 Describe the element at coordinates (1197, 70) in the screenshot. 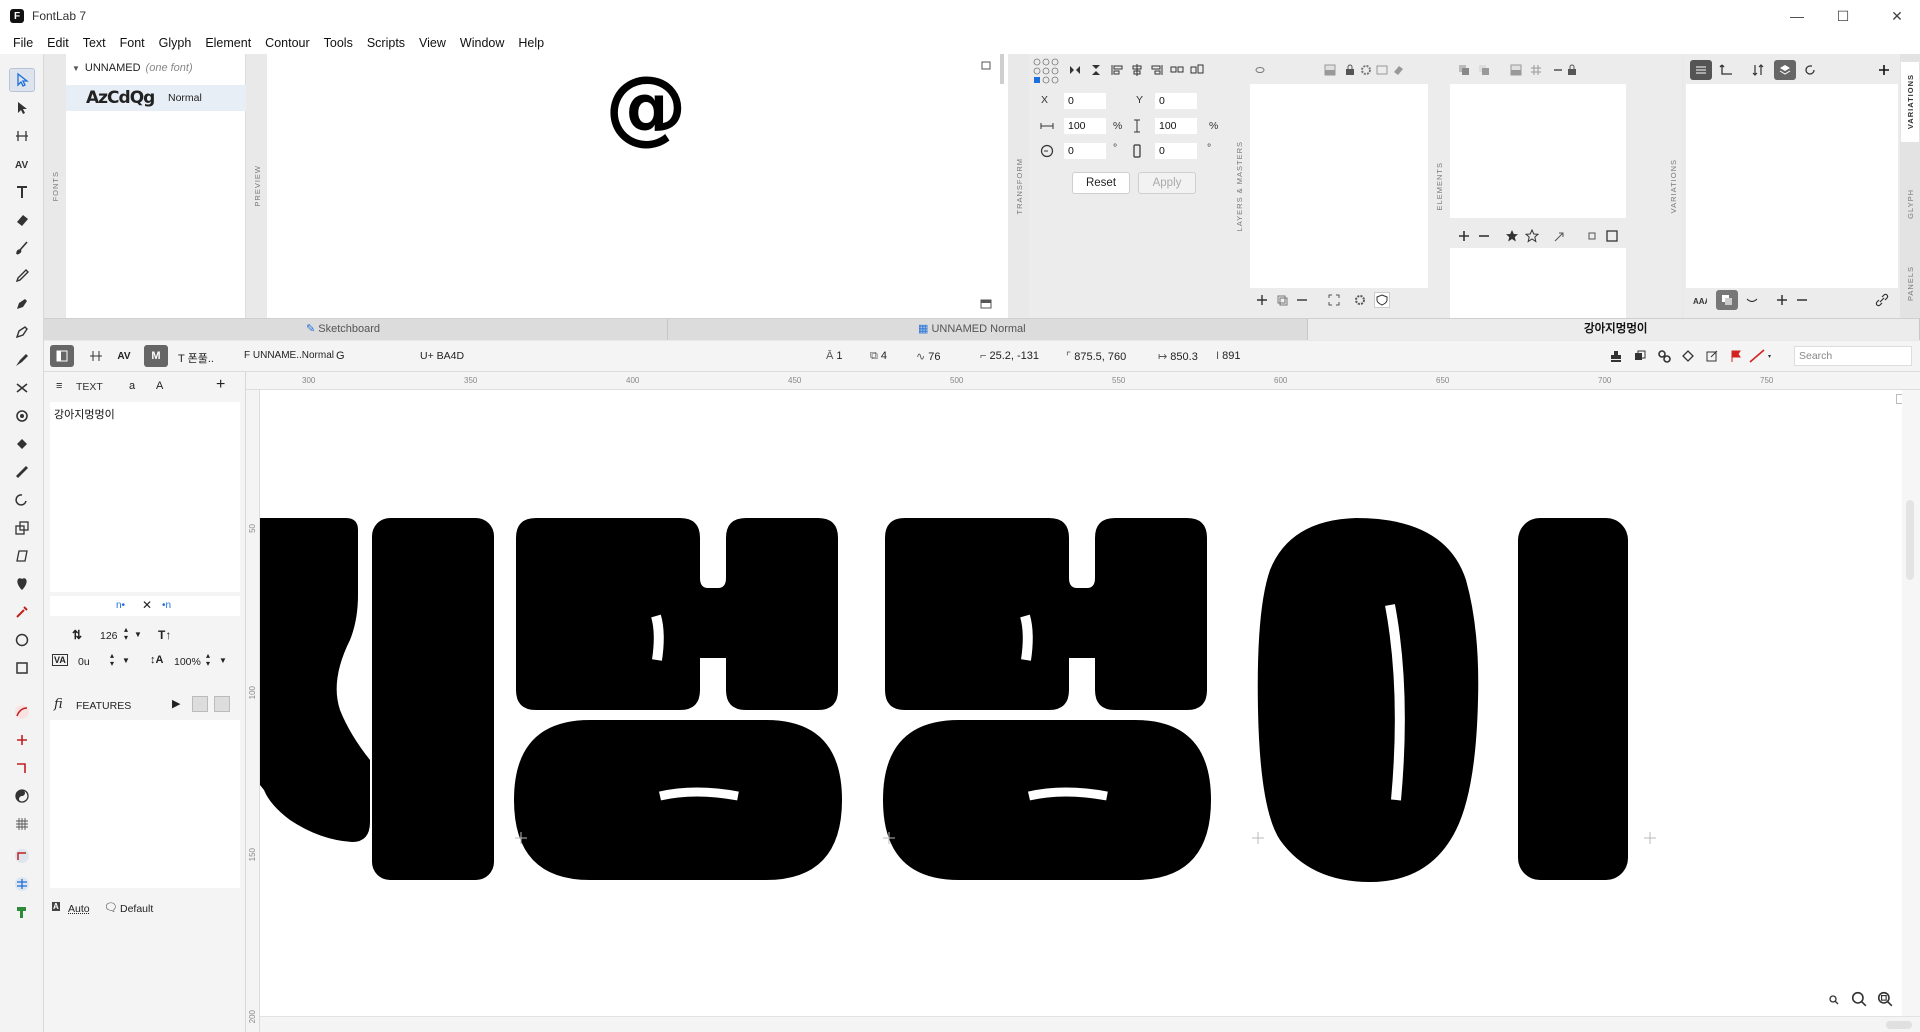

I see `match-size-icon` at that location.